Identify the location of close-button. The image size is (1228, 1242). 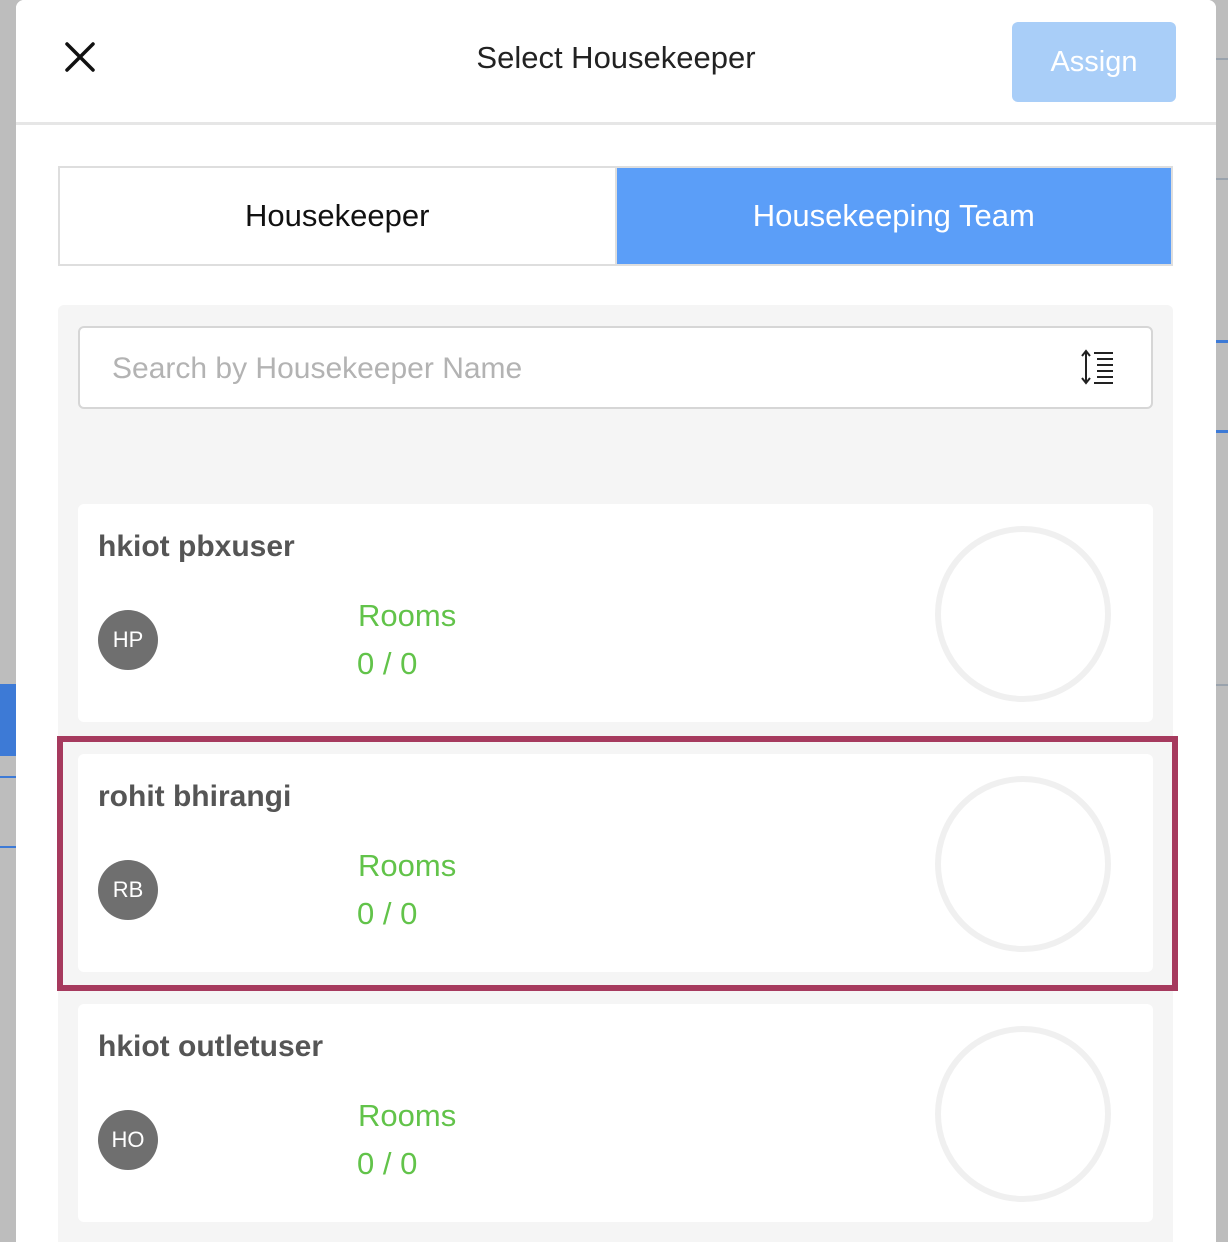
(80, 56).